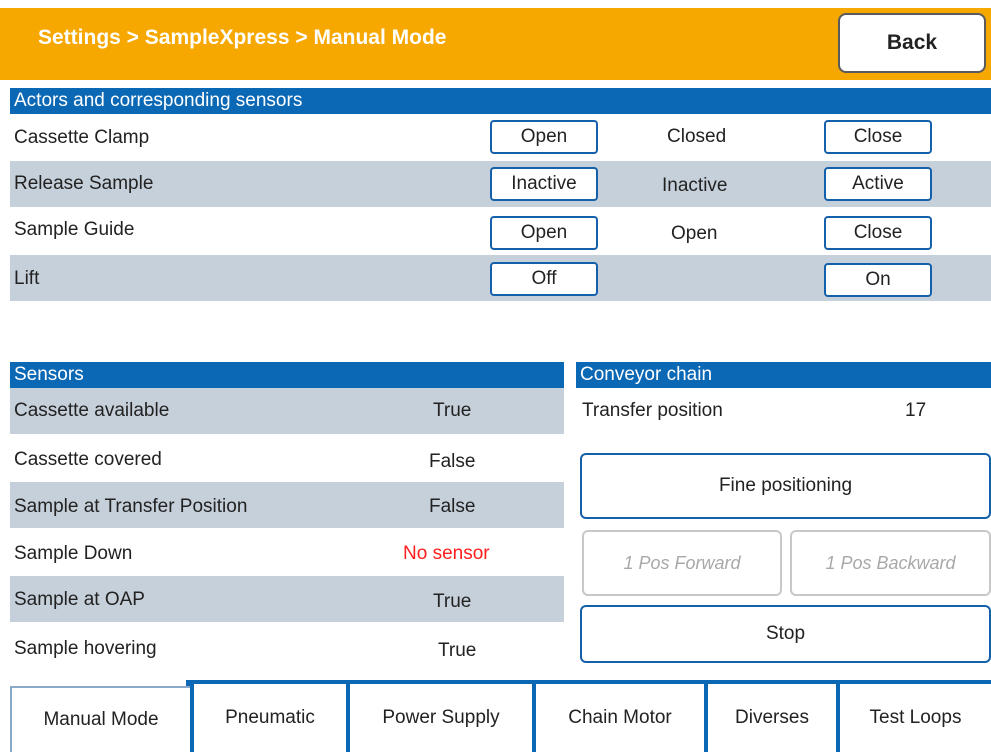  Describe the element at coordinates (783, 375) in the screenshot. I see `conveyor-section-header: Conveyor chain` at that location.